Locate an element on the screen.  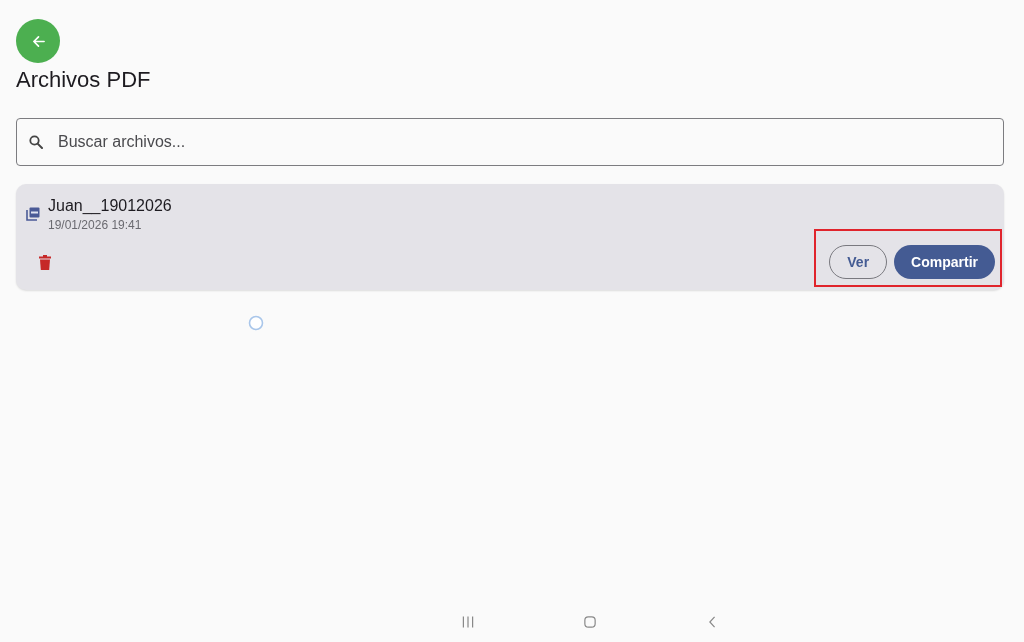
trash-icon is located at coordinates (45, 262).